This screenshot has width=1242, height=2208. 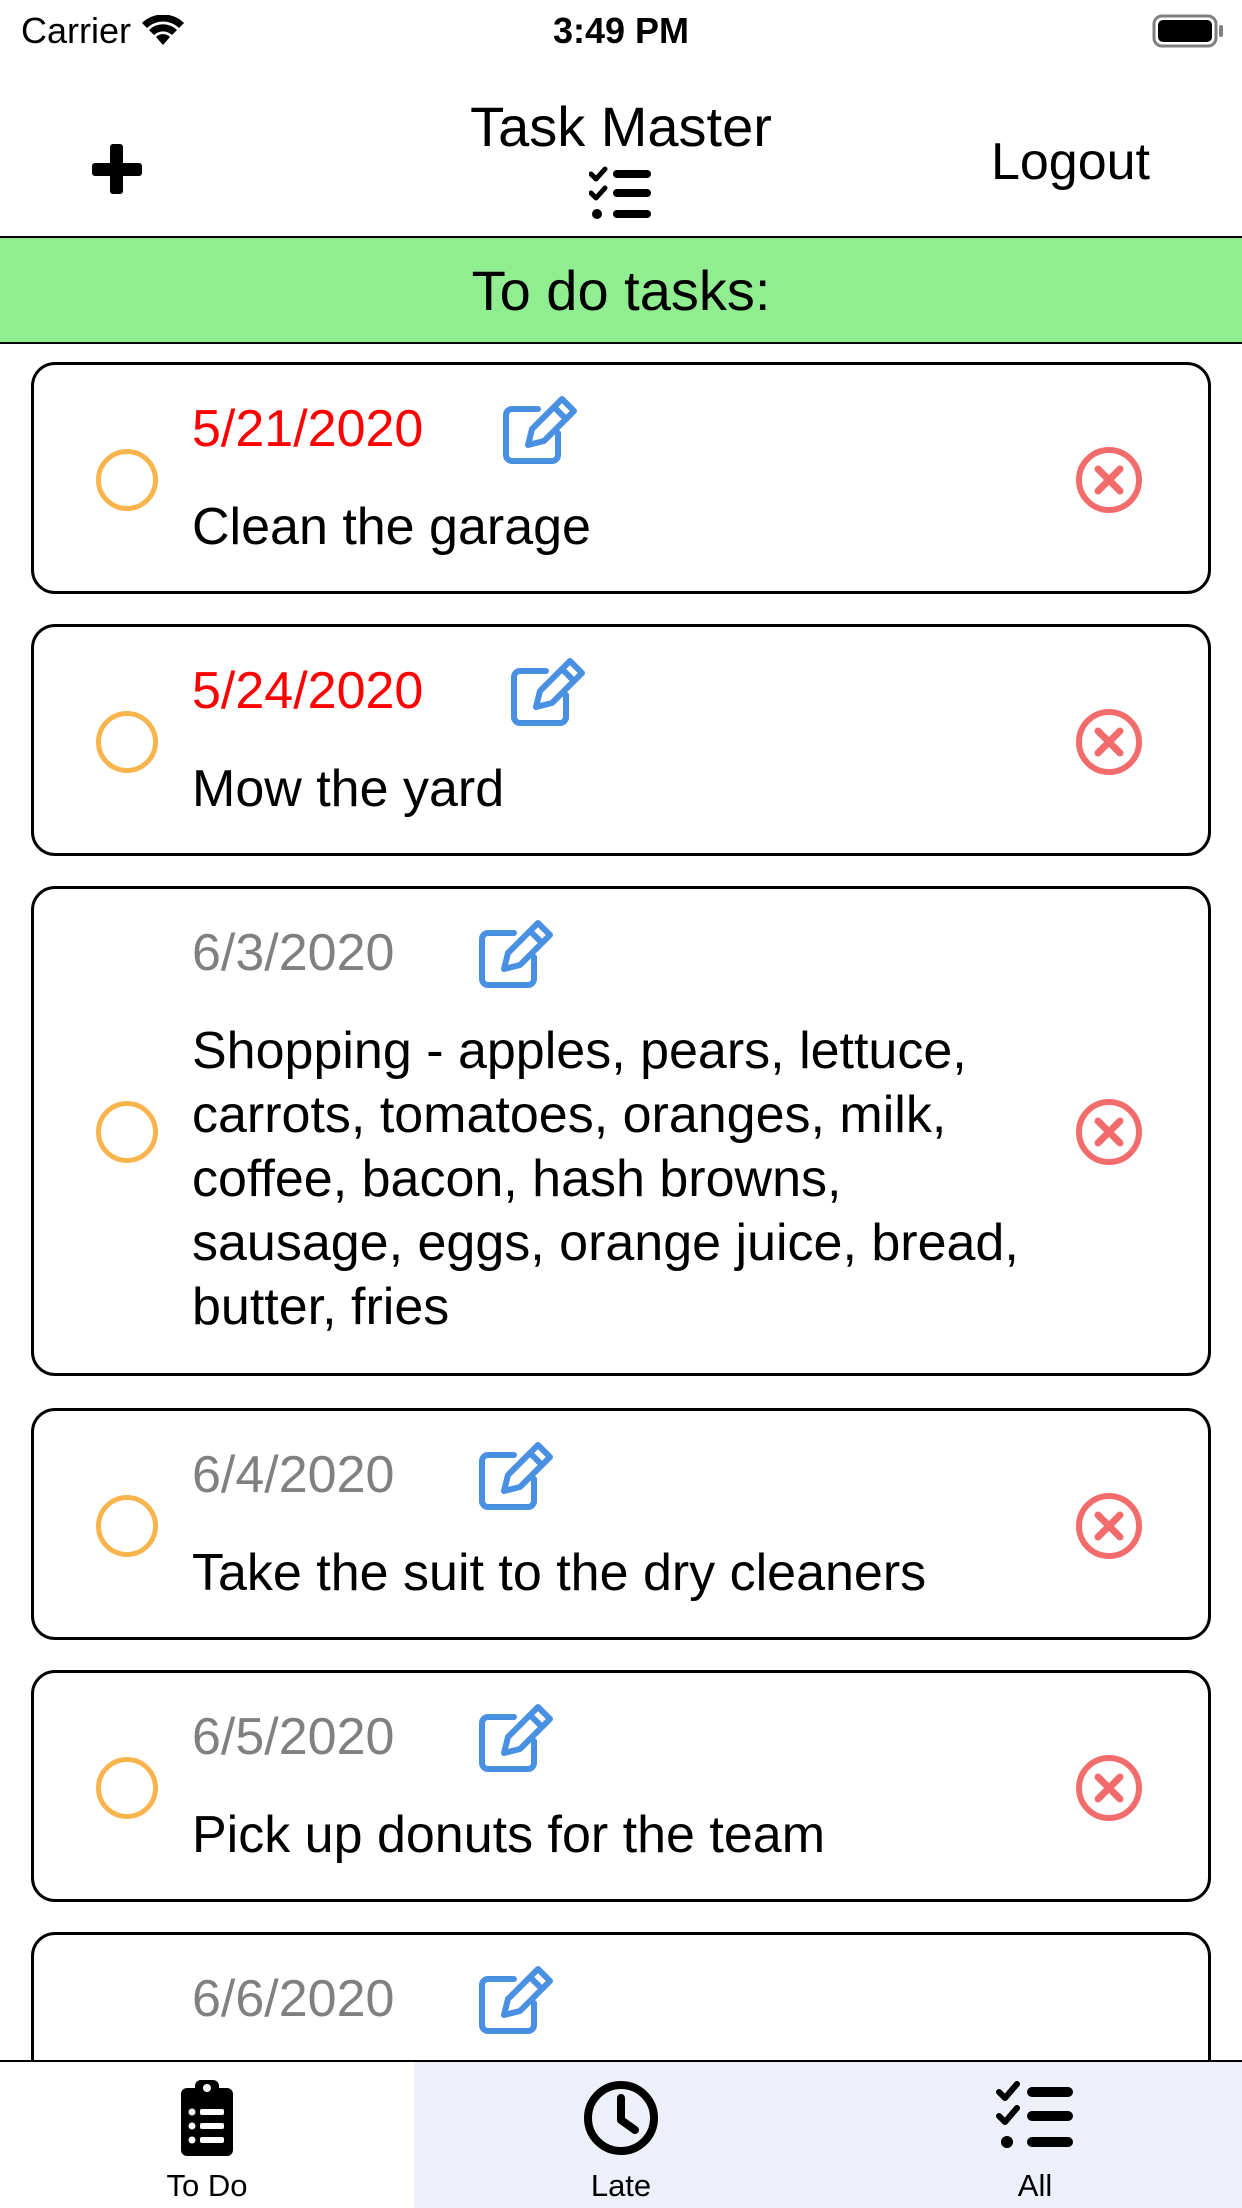 I want to click on task-date: 6/5/2020, so click(x=293, y=1737).